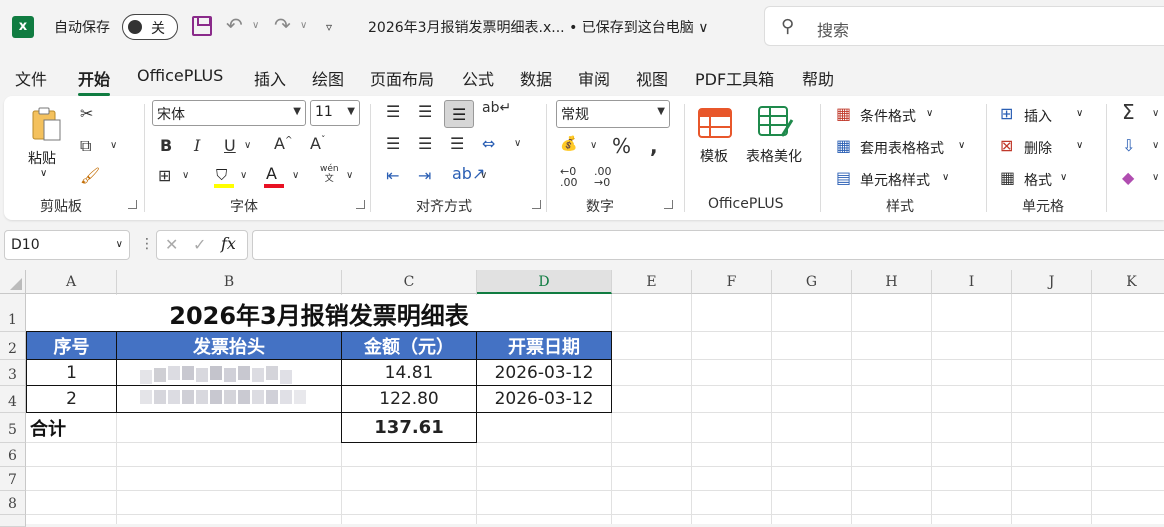 The width and height of the screenshot is (1164, 527). What do you see at coordinates (776, 124) in the screenshot?
I see `table-beautify-icon` at bounding box center [776, 124].